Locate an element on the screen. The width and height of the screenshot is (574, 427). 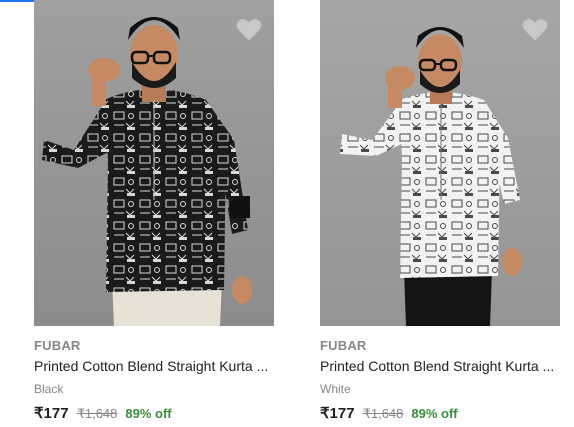
product-color: Black is located at coordinates (49, 389).